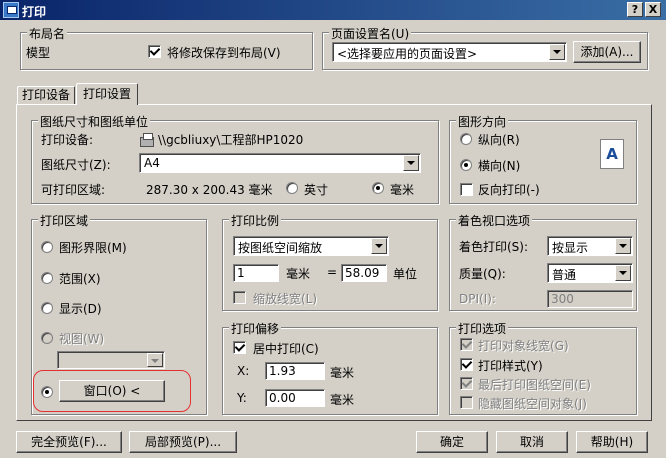 This screenshot has height=458, width=666. Describe the element at coordinates (534, 385) in the screenshot. I see `paperspace-last-label: 最后打印图纸空间(E)` at that location.